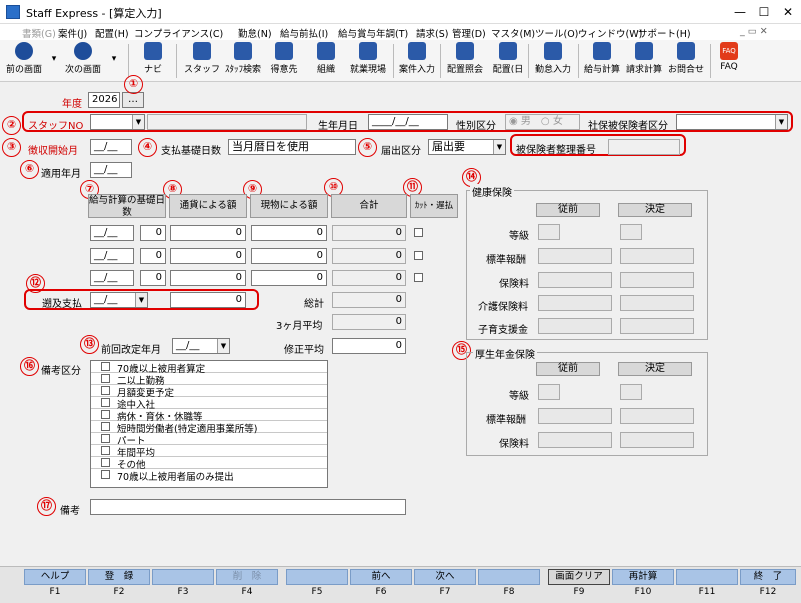 Image resolution: width=801 pixels, height=603 pixels. Describe the element at coordinates (317, 577) in the screenshot. I see `f5-button` at that location.